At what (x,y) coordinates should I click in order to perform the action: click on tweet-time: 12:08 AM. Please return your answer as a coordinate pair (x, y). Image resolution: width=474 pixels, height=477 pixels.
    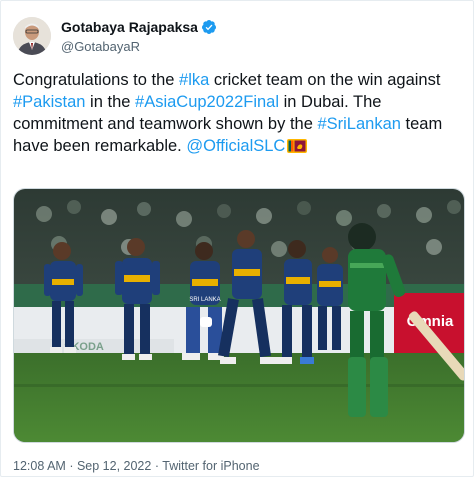
    Looking at the image, I should click on (39, 466).